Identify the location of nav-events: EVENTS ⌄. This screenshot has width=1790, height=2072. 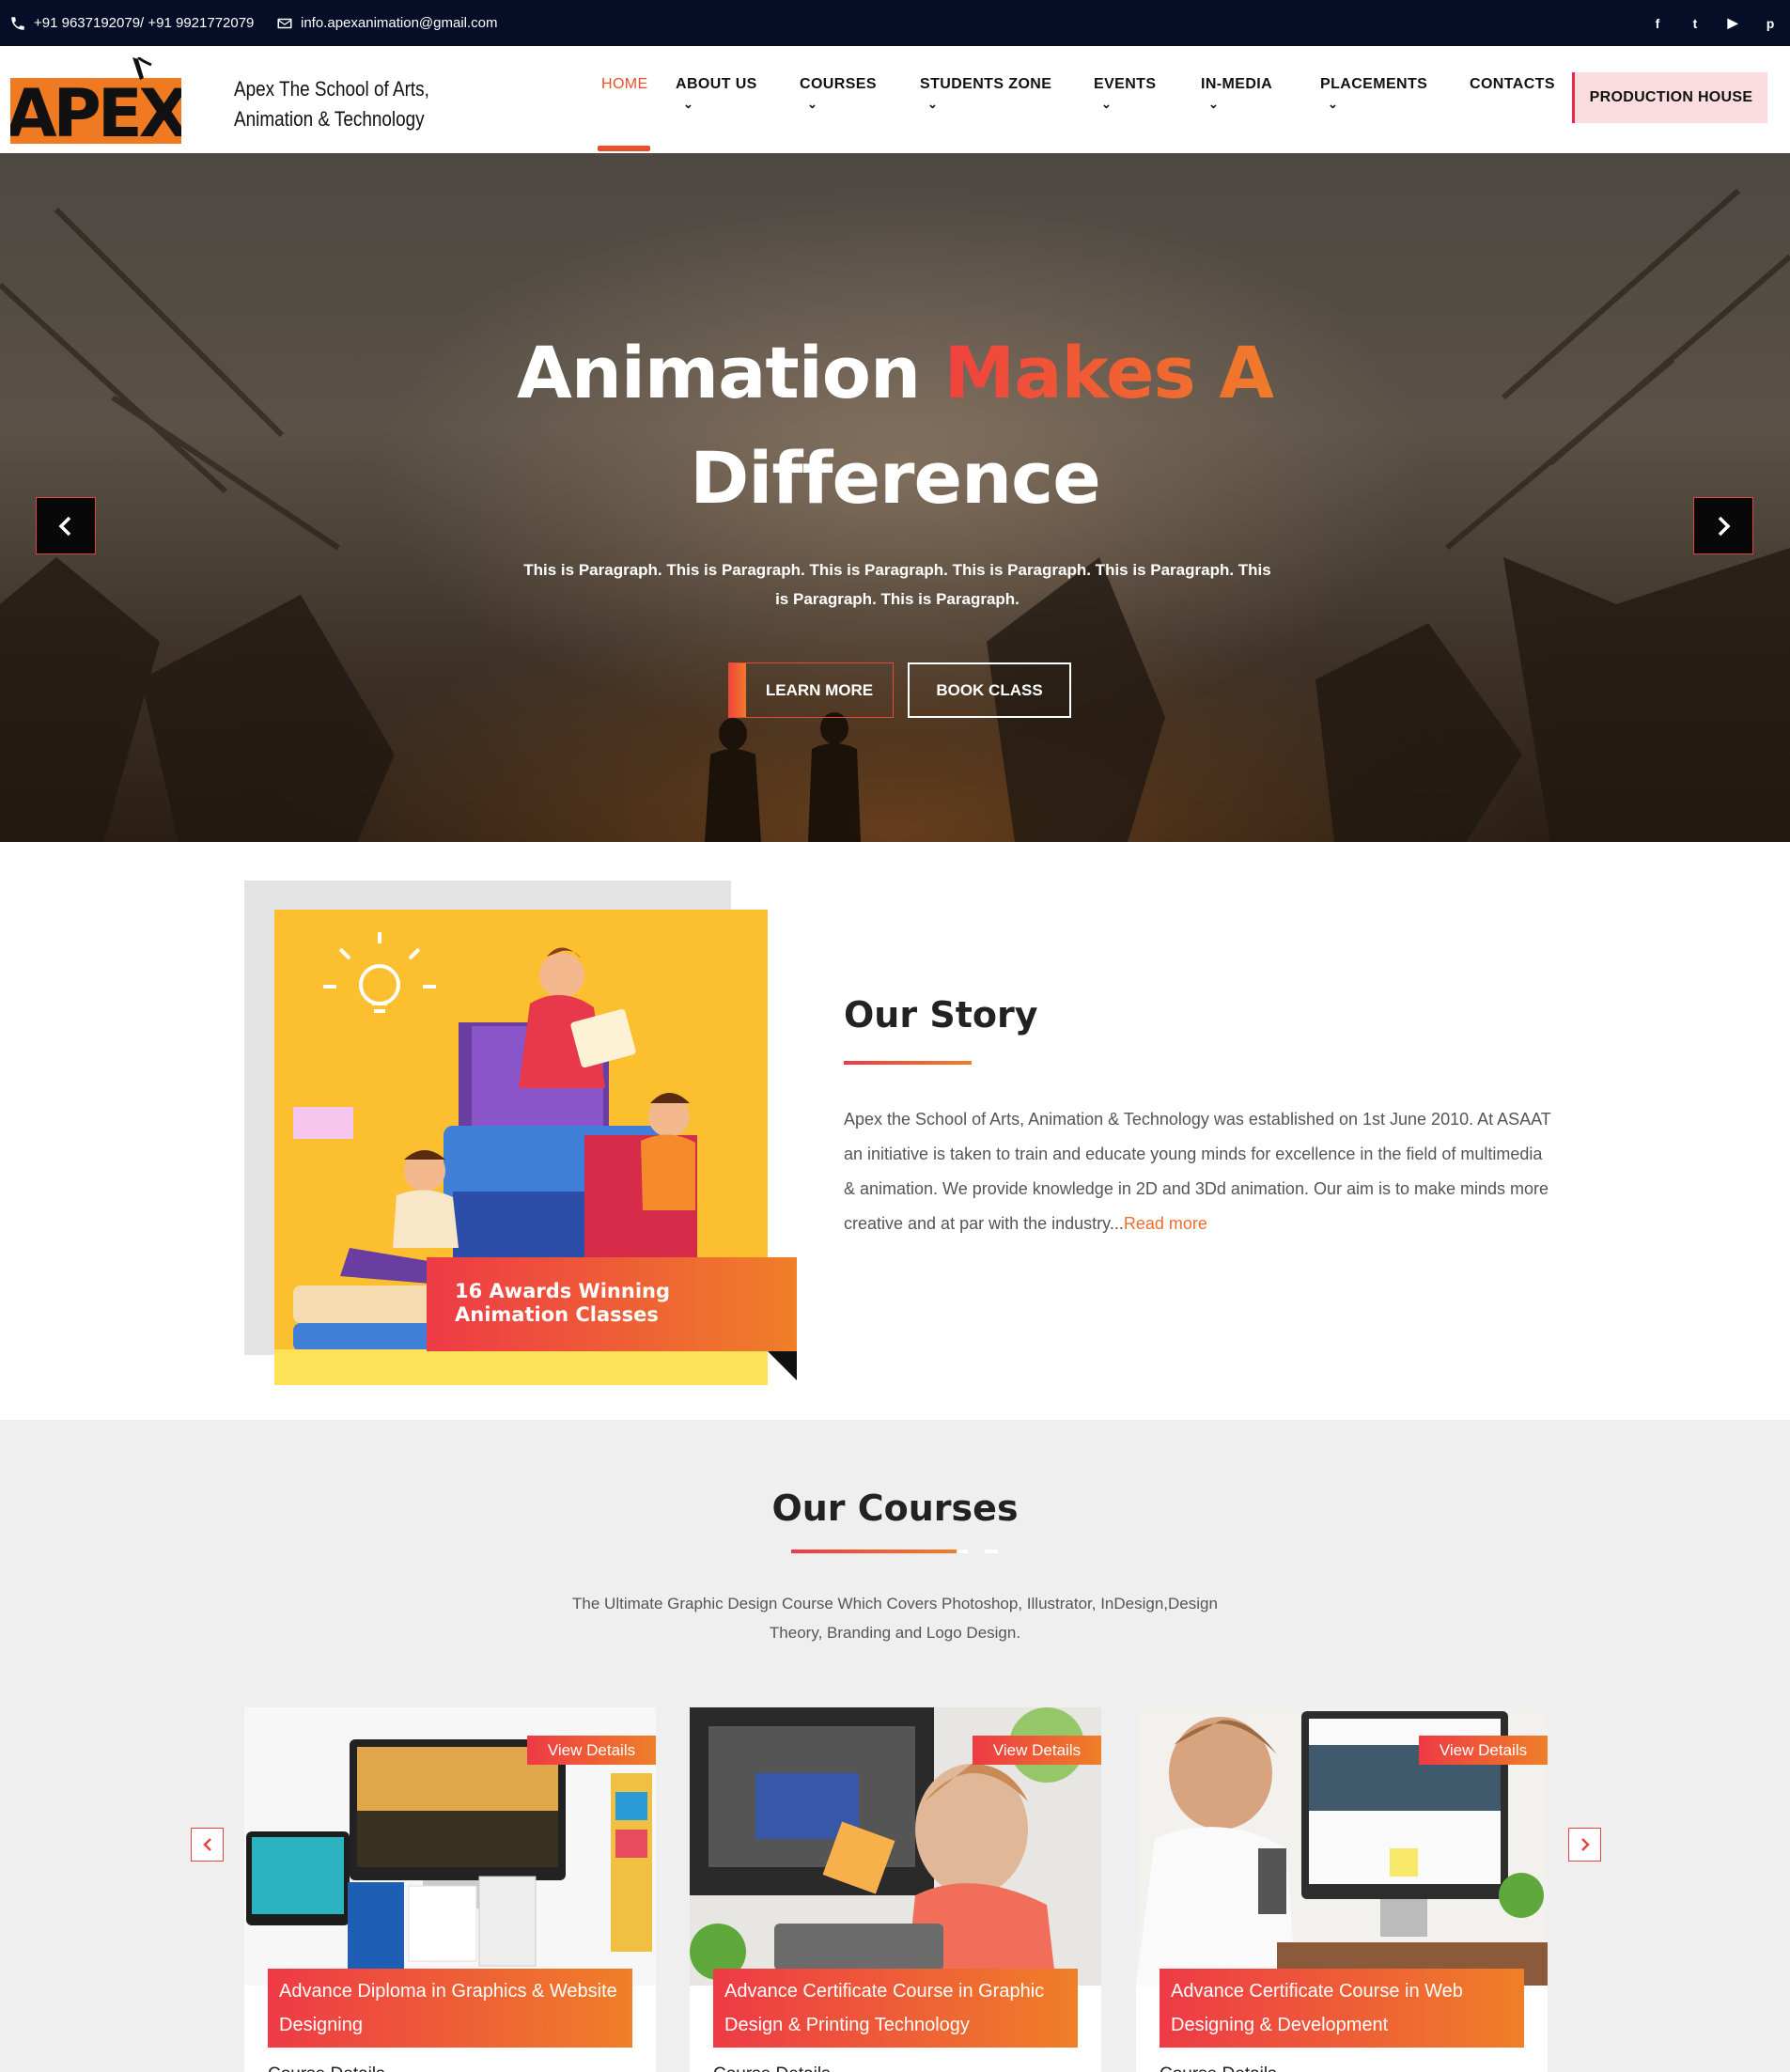
(1125, 94).